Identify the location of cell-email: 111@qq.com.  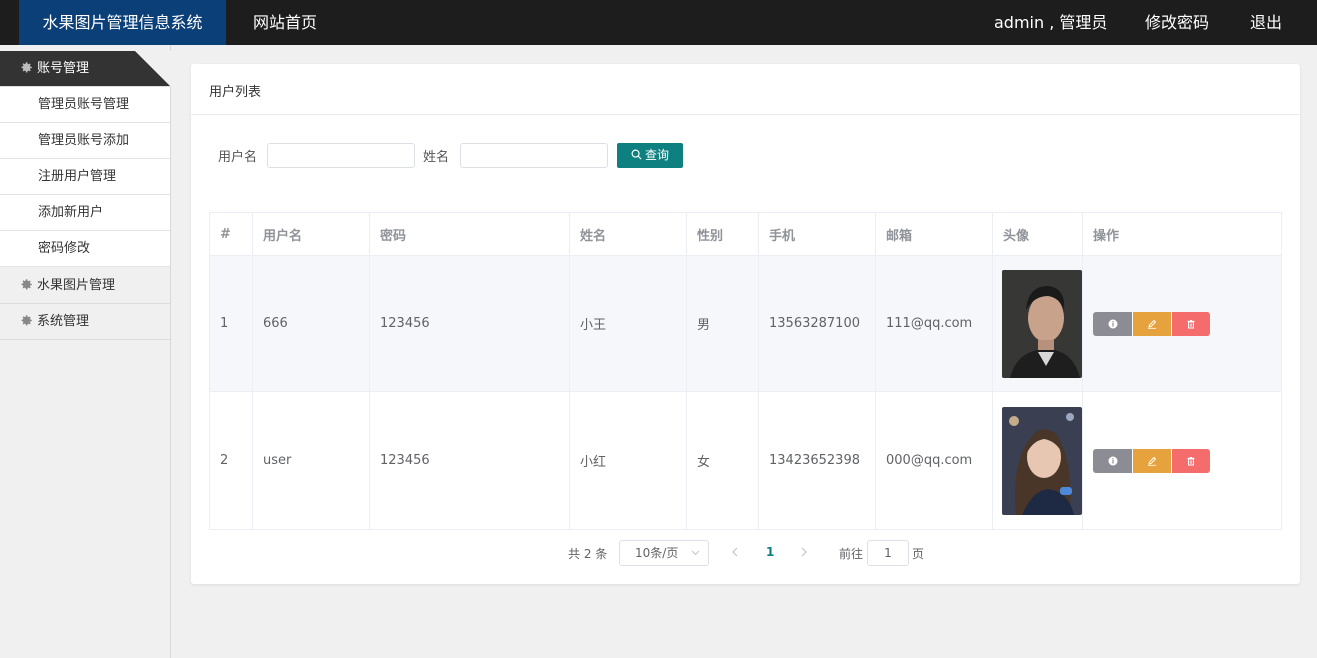
(934, 323).